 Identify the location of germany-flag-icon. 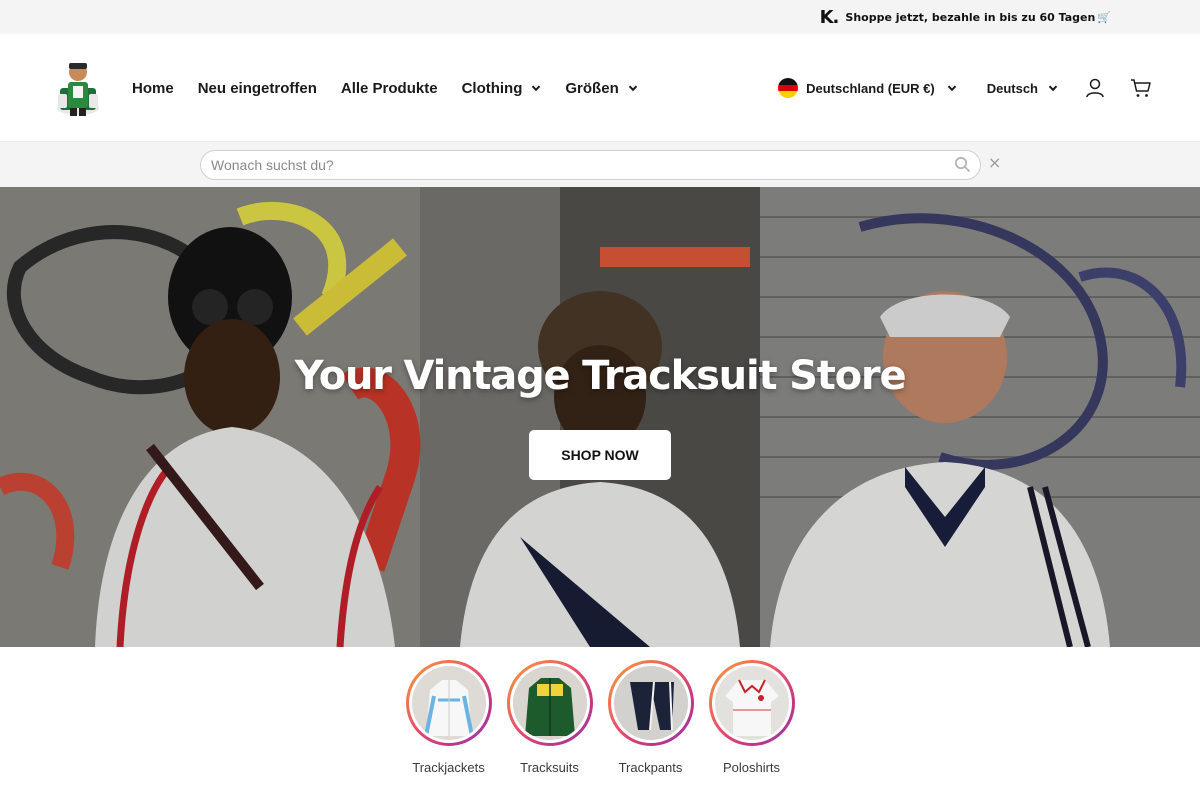
(788, 88).